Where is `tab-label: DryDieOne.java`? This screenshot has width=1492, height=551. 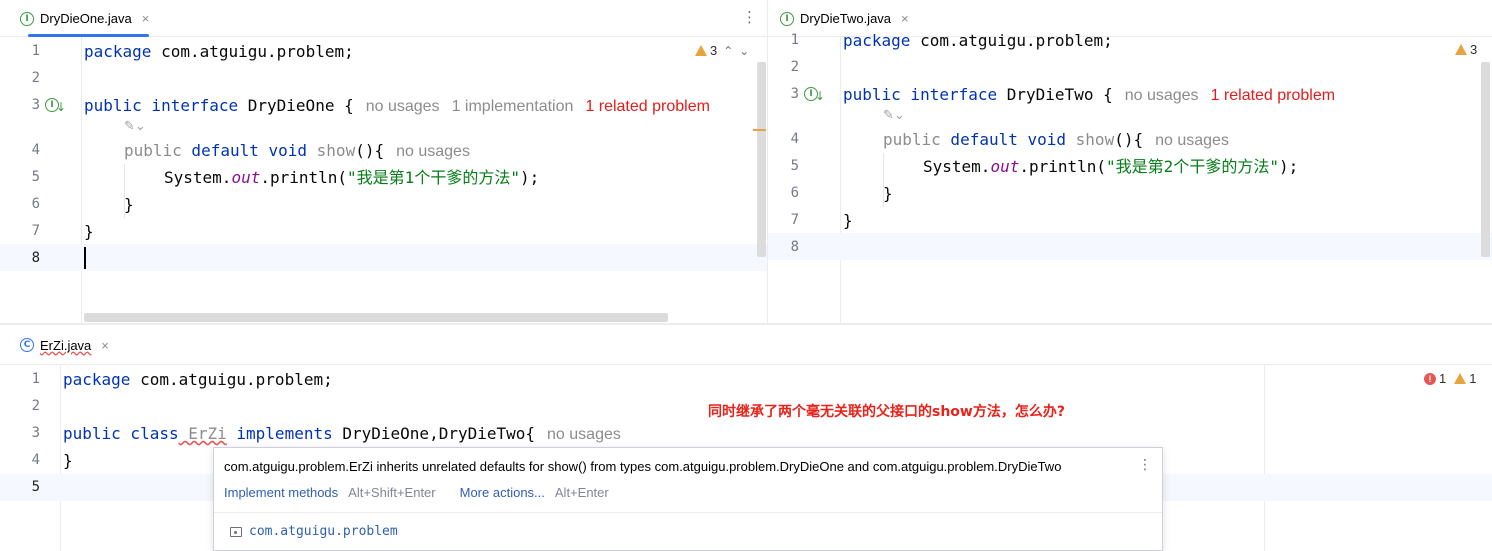 tab-label: DryDieOne.java is located at coordinates (86, 18).